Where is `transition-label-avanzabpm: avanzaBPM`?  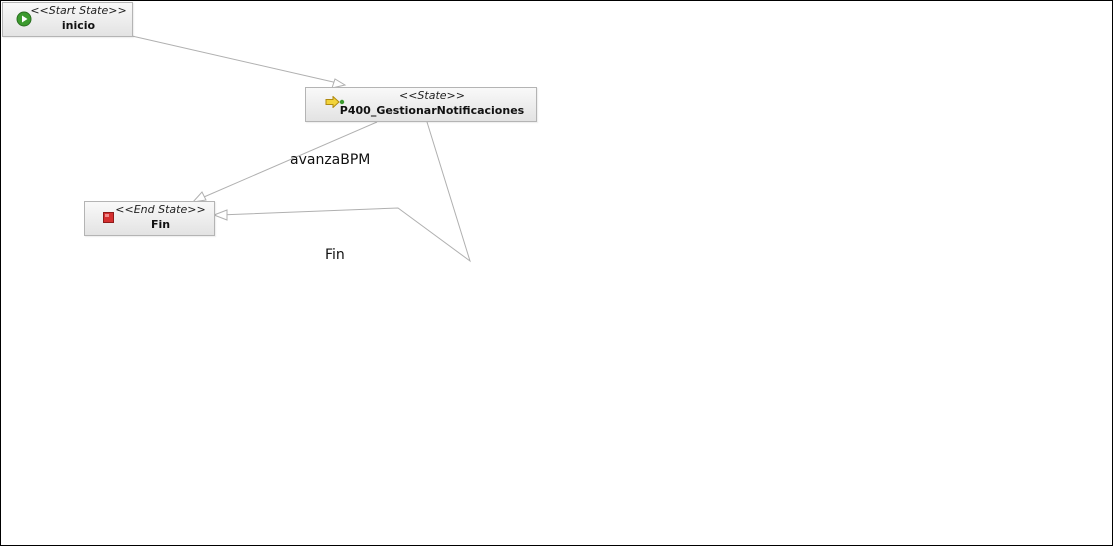 transition-label-avanzabpm: avanzaBPM is located at coordinates (330, 160).